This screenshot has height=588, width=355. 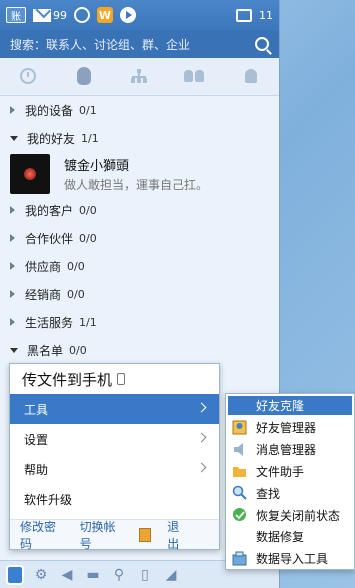 What do you see at coordinates (139, 210) in the screenshot?
I see `group-row: 我的客户 0/0` at bounding box center [139, 210].